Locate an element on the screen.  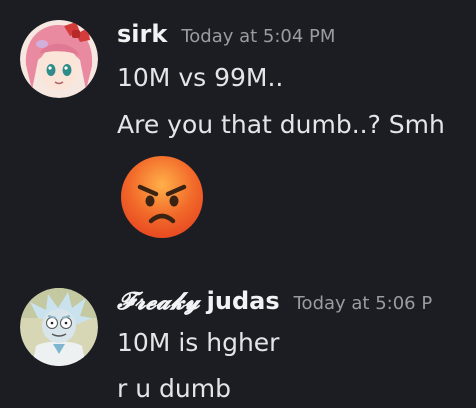
message-text: r u dumb is located at coordinates (174, 388).